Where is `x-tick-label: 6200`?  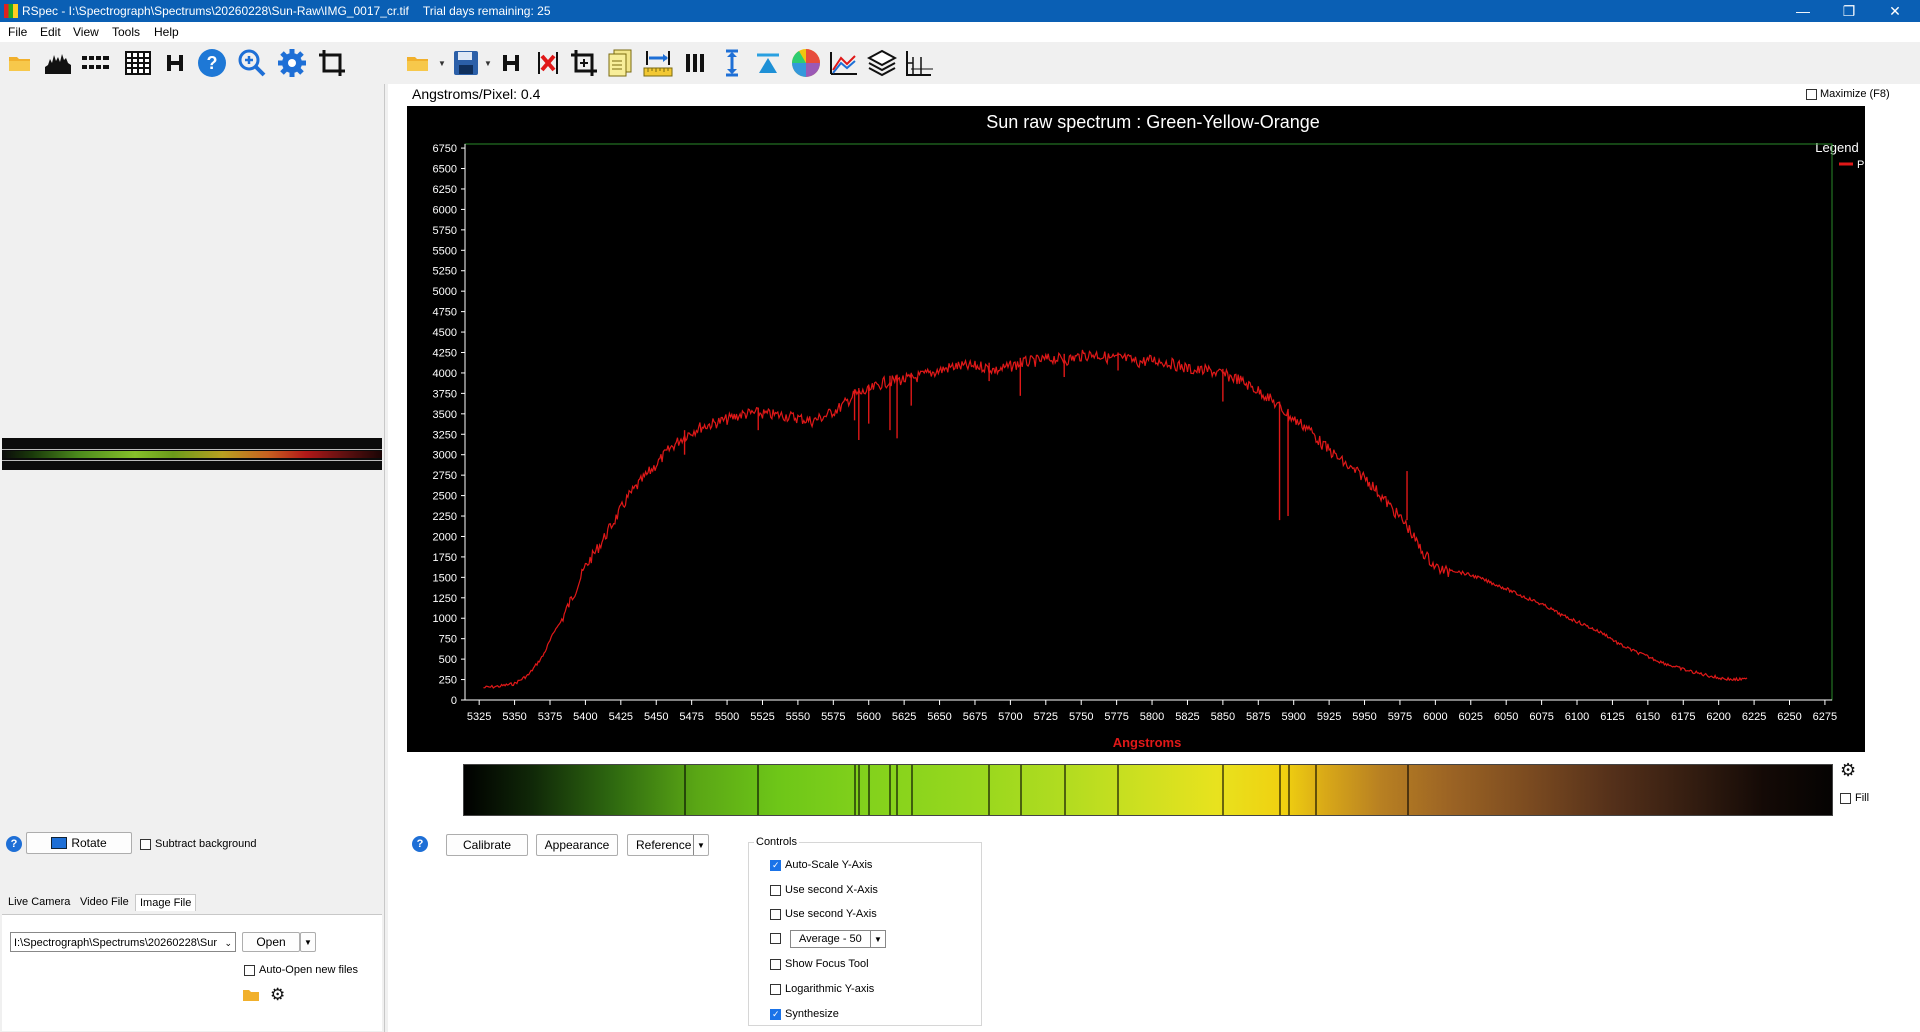
x-tick-label: 6200 is located at coordinates (1718, 717).